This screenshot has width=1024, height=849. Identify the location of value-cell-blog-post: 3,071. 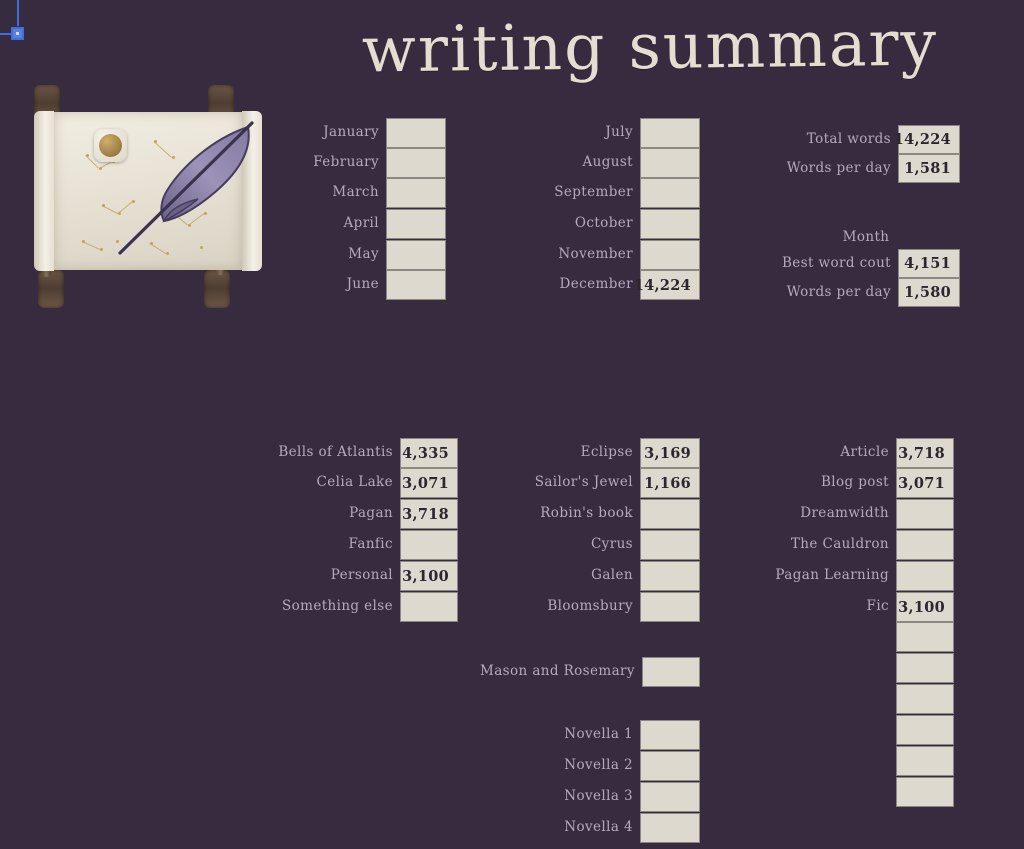
(925, 483).